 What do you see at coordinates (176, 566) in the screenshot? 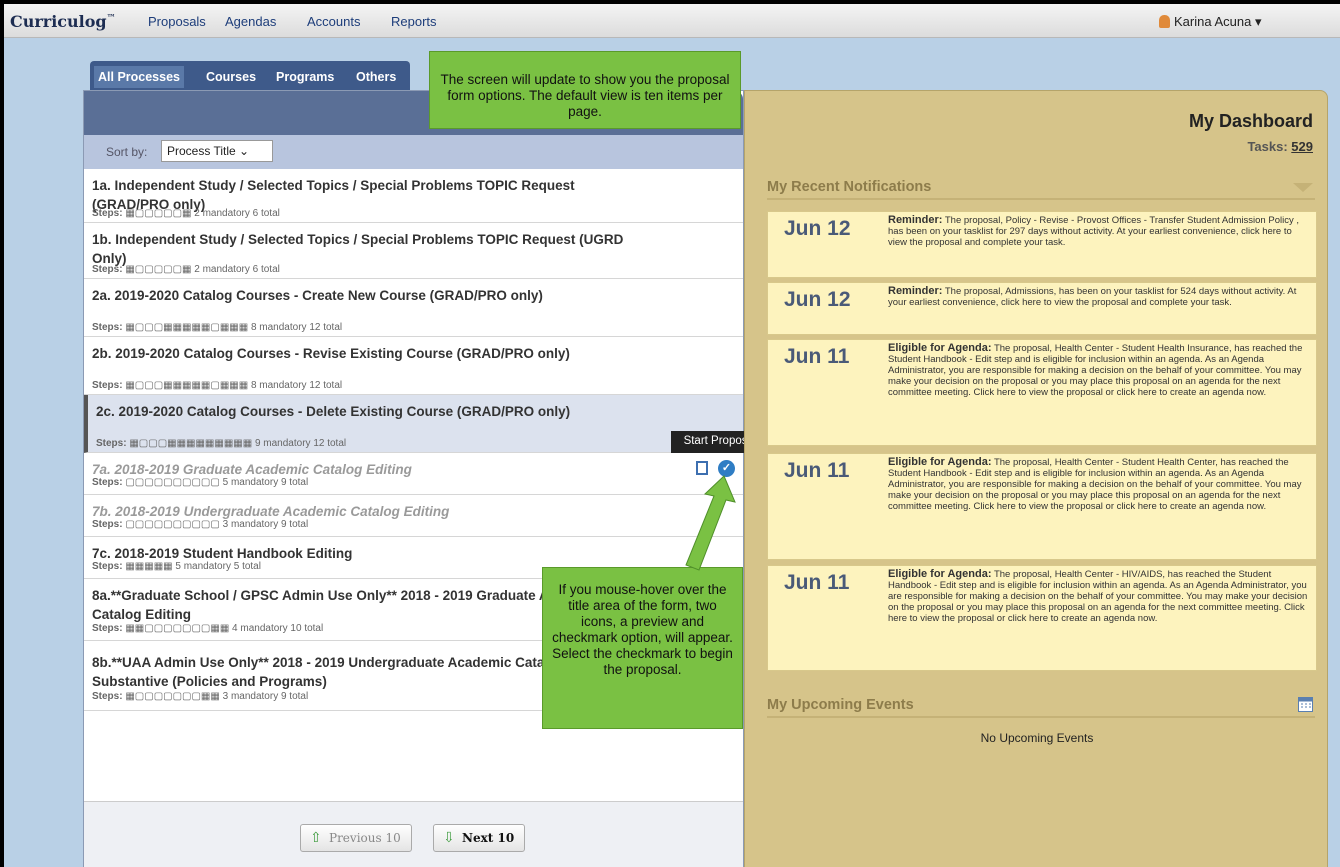
I see `process-steps: Steps: ▦▦▦▦▦ 5 mandatory 5 total` at bounding box center [176, 566].